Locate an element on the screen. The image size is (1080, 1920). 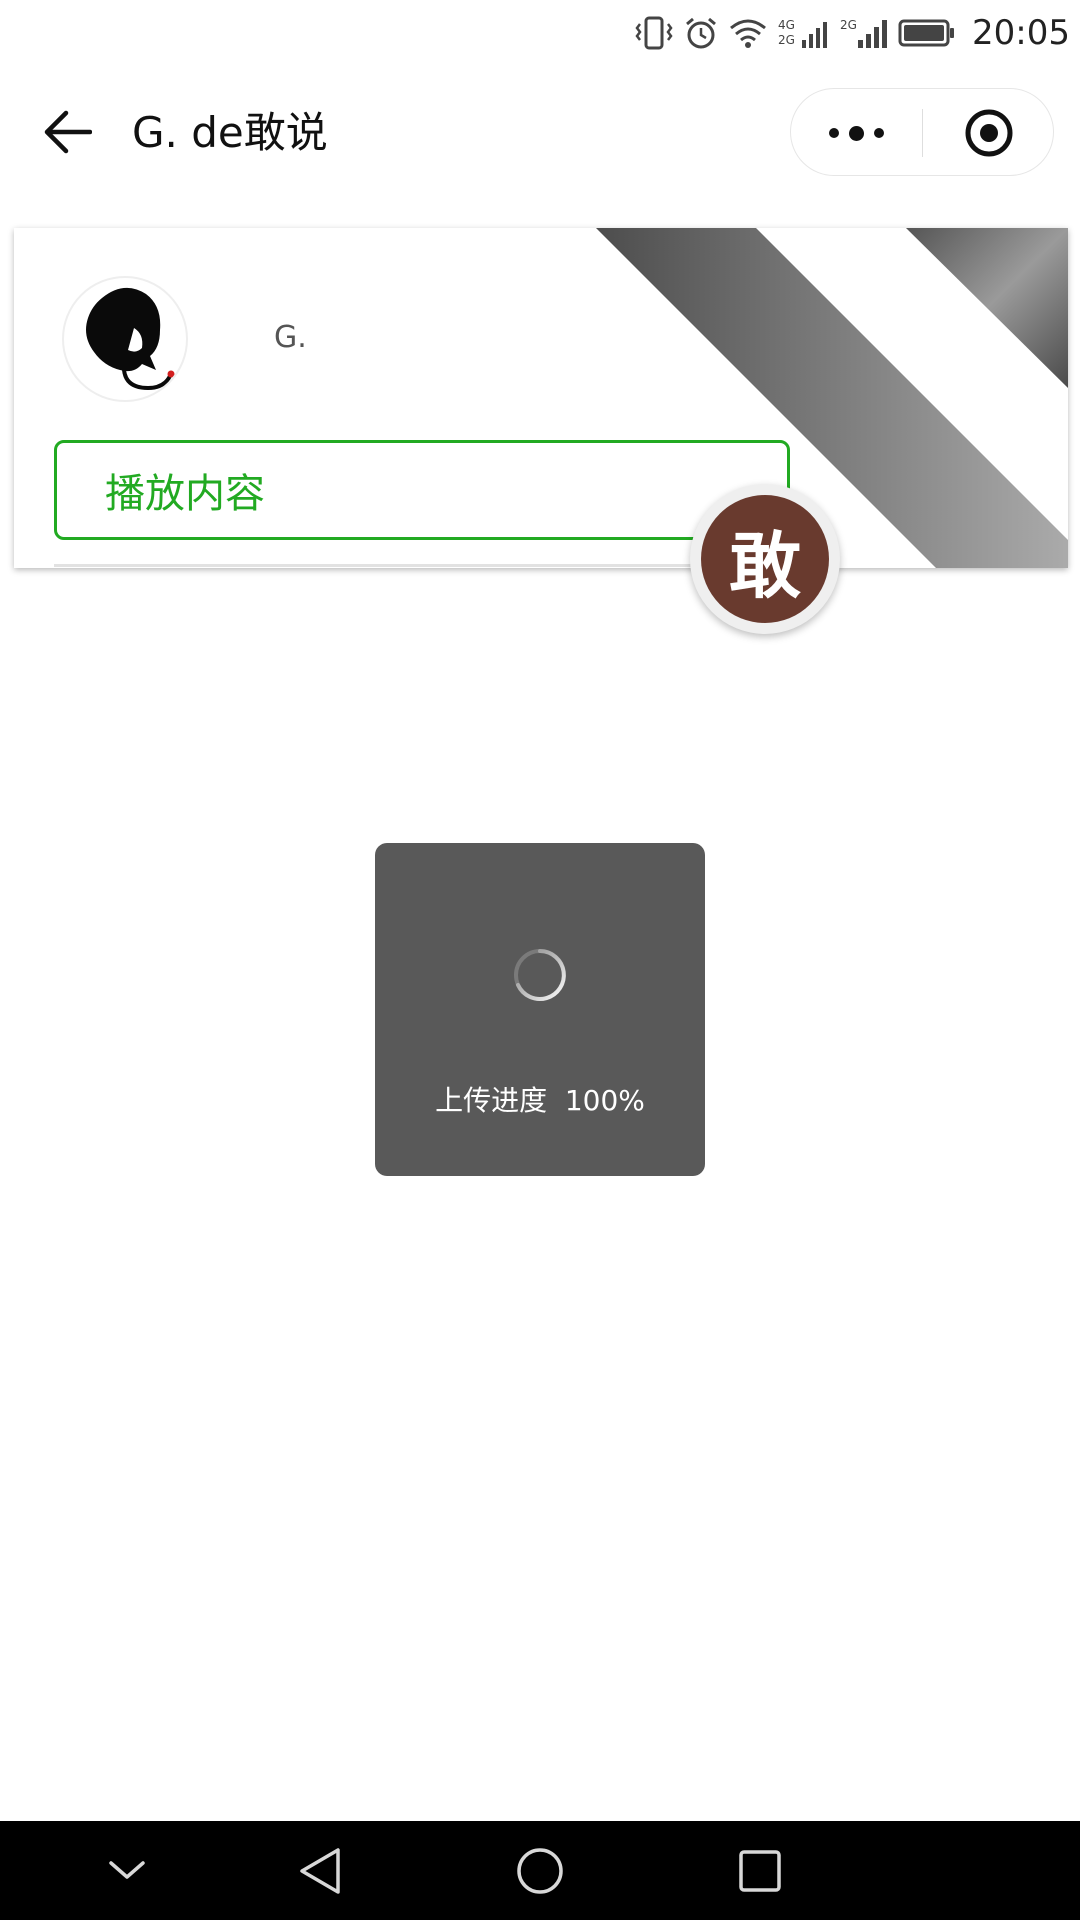
alarm-icon is located at coordinates (701, 33).